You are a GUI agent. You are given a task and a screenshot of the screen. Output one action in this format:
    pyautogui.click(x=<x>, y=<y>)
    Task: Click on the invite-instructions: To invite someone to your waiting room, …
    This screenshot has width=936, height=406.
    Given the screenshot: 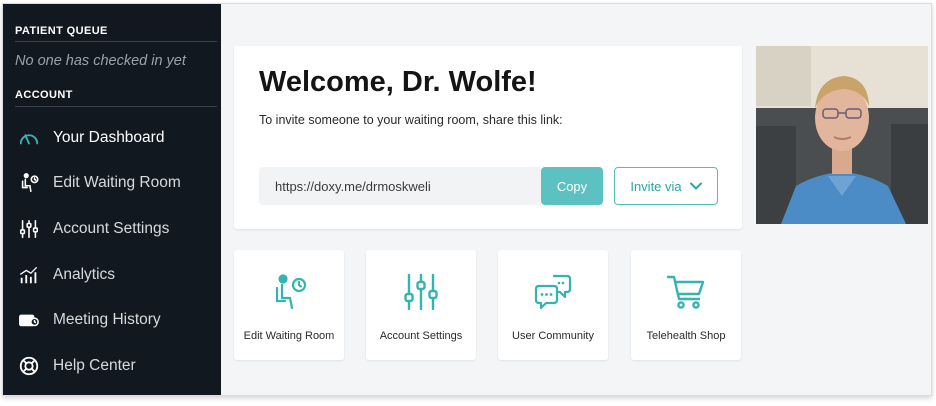 What is the action you would take?
    pyautogui.click(x=411, y=120)
    